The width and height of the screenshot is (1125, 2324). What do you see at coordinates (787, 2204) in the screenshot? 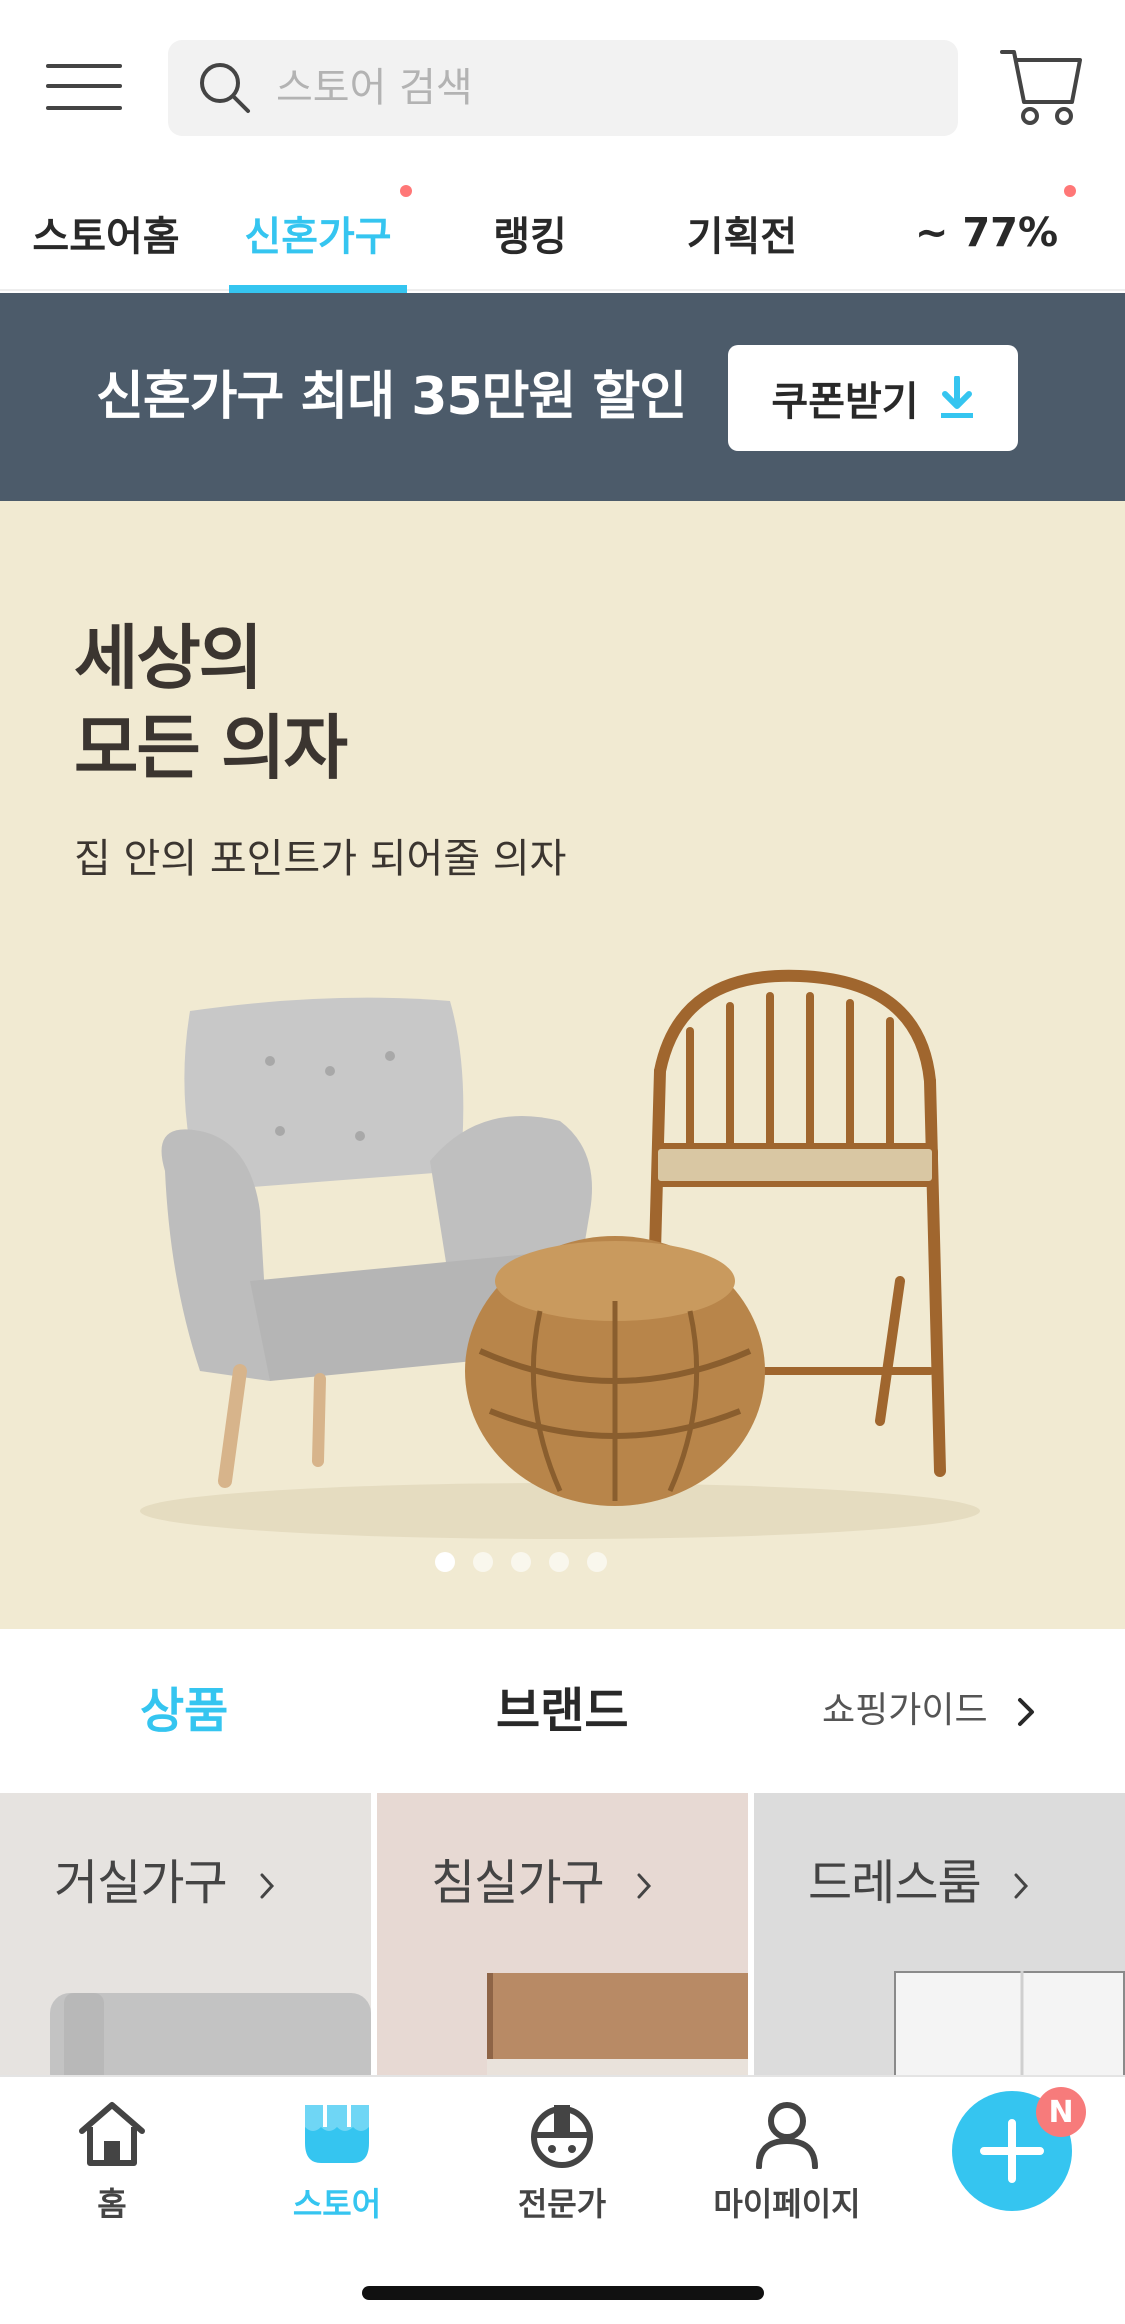
I see `nav-label: 마이페이지` at bounding box center [787, 2204].